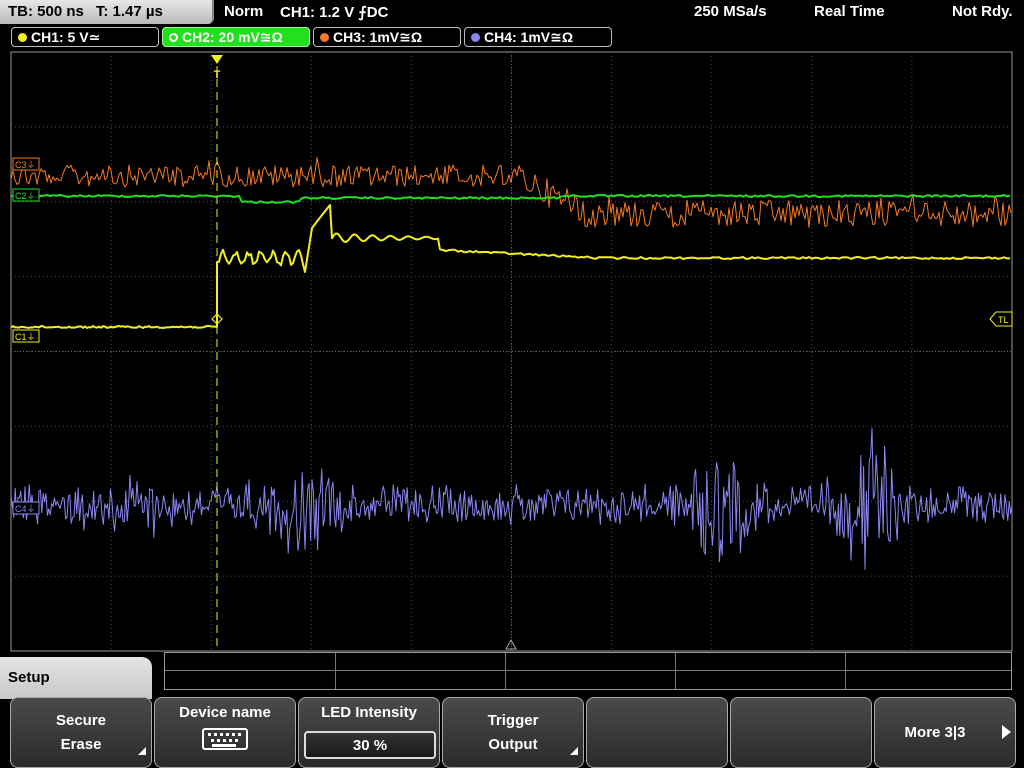 The image size is (1024, 768). What do you see at coordinates (334, 12) in the screenshot?
I see `trigger-setting: CH1: 1.2 V ⨍DC` at bounding box center [334, 12].